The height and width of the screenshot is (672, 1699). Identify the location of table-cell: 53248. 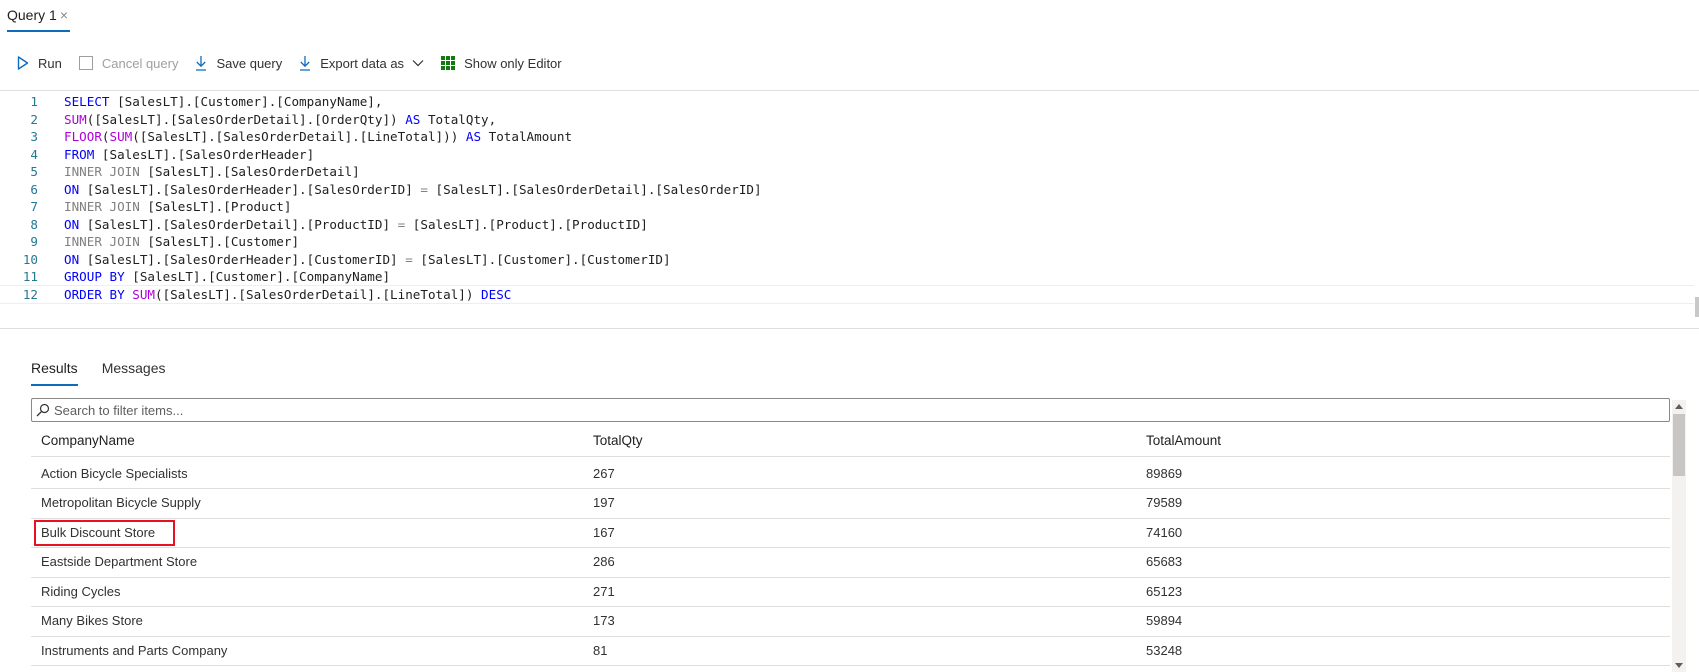
(1164, 650).